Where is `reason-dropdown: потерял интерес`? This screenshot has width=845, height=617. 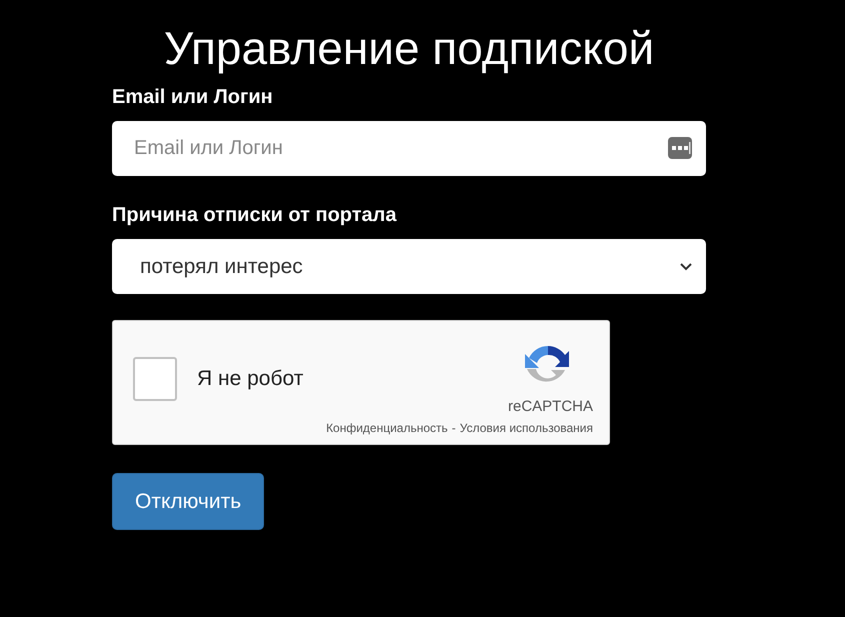
reason-dropdown: потерял интерес is located at coordinates (409, 266).